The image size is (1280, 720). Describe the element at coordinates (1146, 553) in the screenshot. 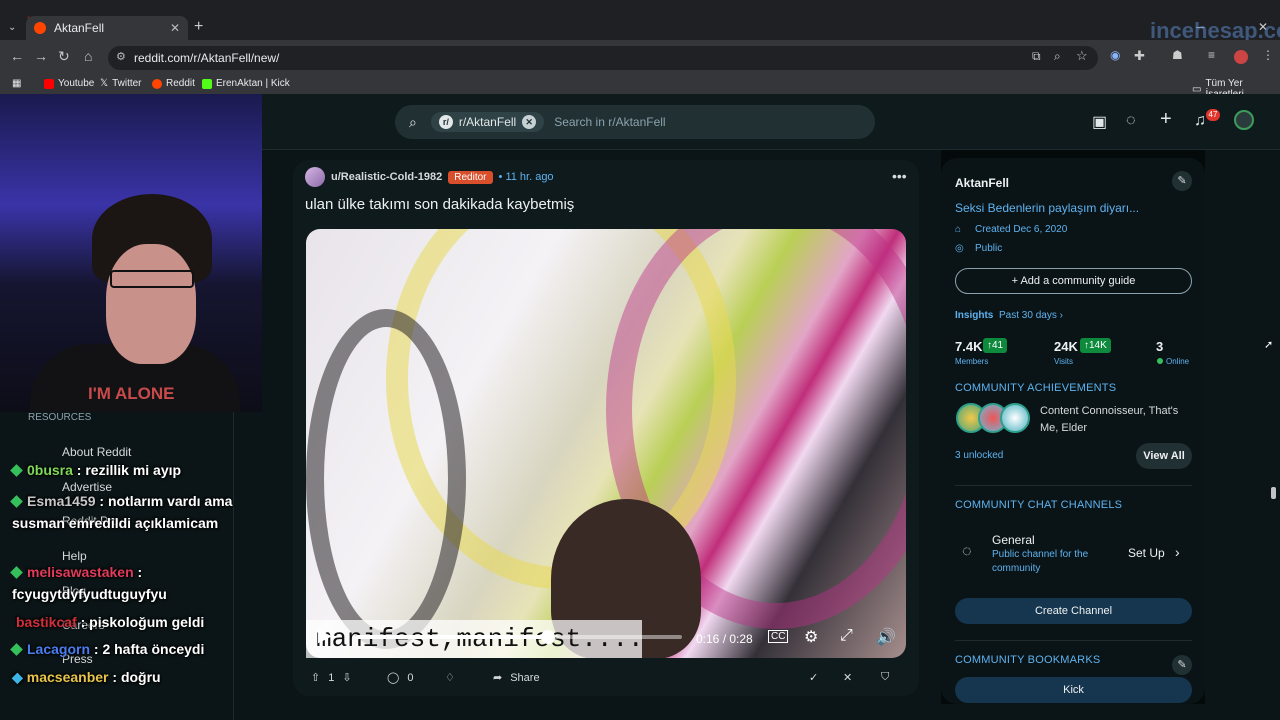

I see `set-up-link: Set Up` at that location.